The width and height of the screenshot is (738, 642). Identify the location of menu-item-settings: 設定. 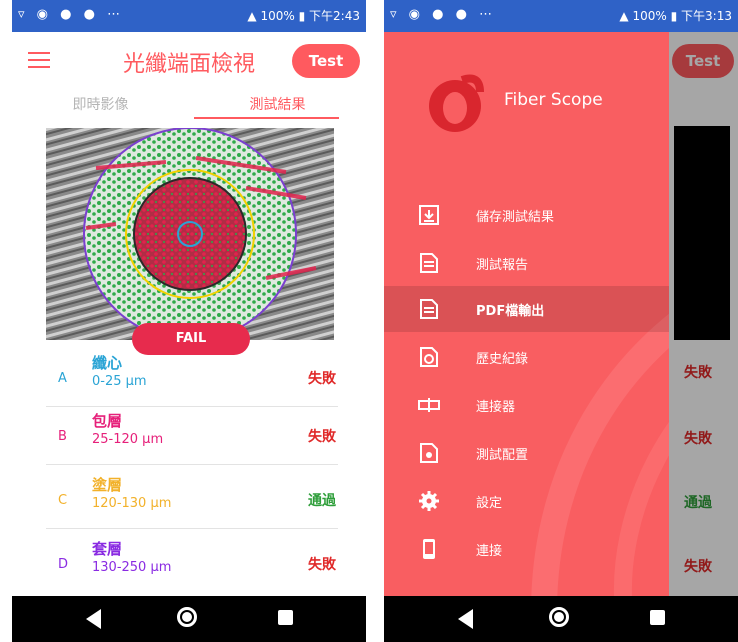
(526, 501).